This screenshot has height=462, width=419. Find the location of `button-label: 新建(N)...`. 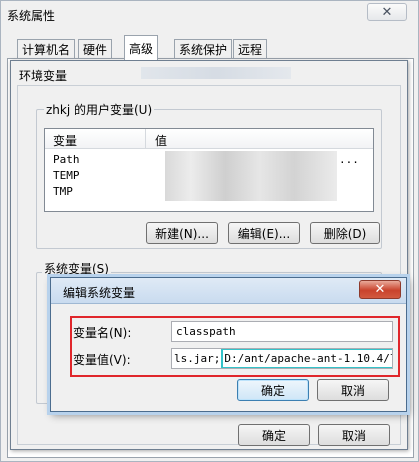

button-label: 新建(N)... is located at coordinates (182, 233).